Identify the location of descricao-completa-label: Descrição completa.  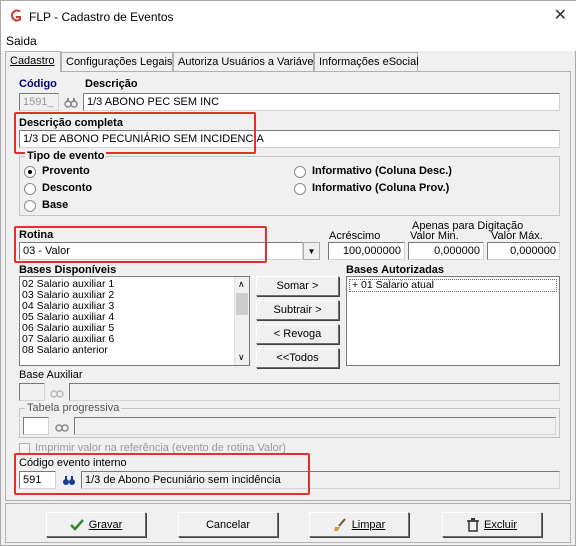
(71, 123).